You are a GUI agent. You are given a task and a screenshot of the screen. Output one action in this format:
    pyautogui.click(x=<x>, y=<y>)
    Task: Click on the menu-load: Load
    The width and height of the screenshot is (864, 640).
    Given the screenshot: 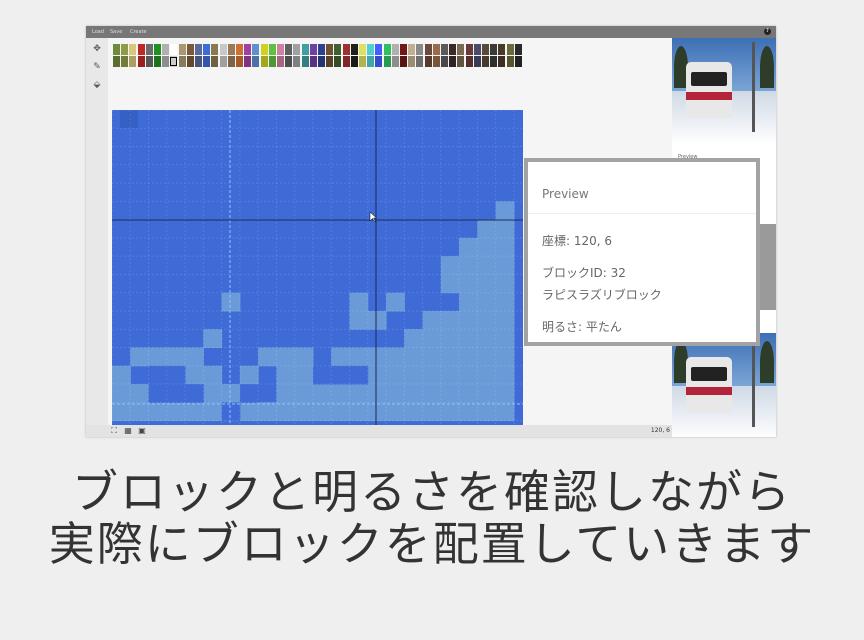 What is the action you would take?
    pyautogui.click(x=98, y=32)
    